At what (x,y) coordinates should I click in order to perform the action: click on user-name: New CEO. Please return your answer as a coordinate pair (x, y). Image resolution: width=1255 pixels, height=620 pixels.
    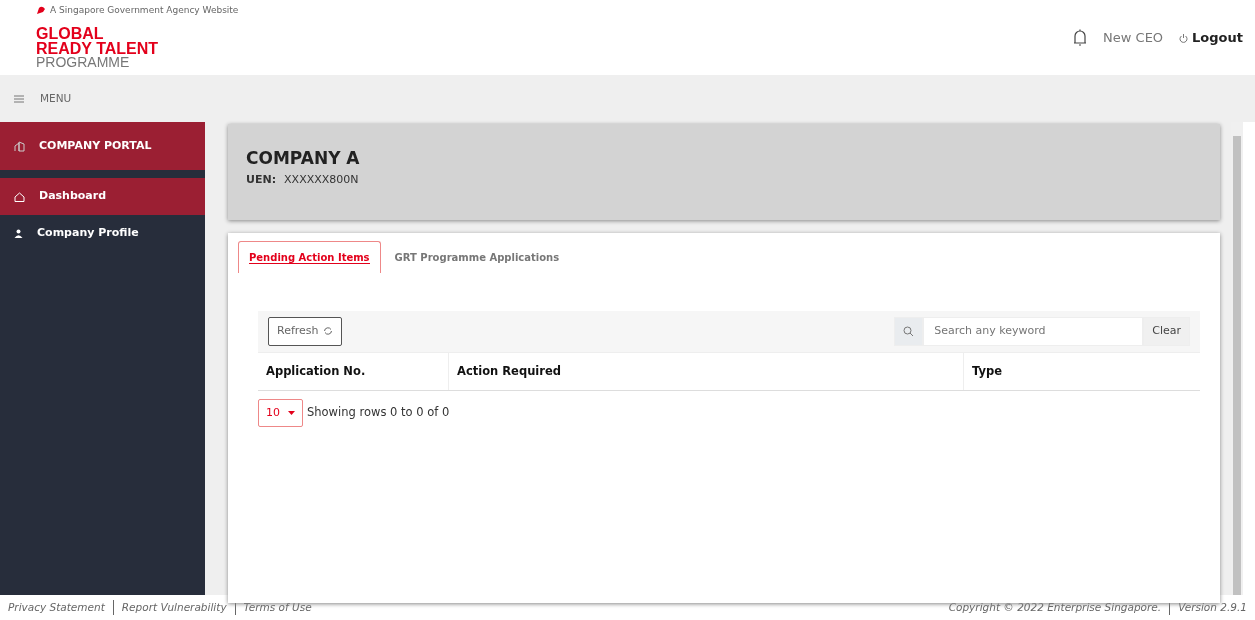
    Looking at the image, I should click on (1133, 38).